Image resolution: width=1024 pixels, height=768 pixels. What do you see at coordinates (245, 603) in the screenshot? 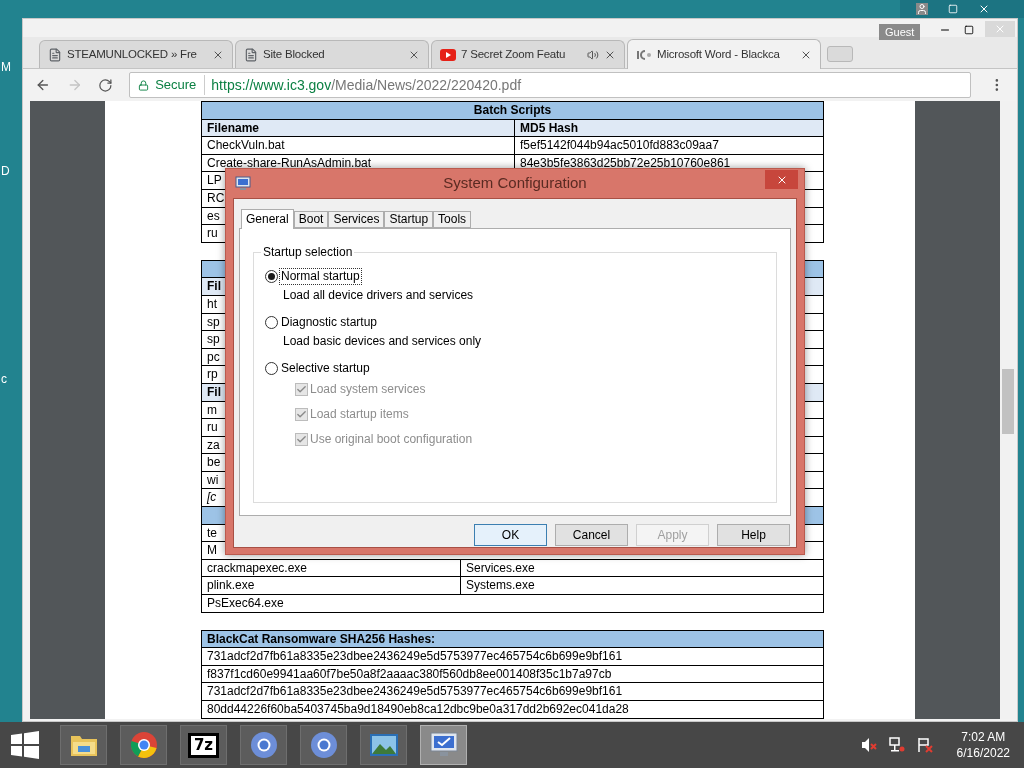
I see `table-cell-text: PsExec64.exe` at bounding box center [245, 603].